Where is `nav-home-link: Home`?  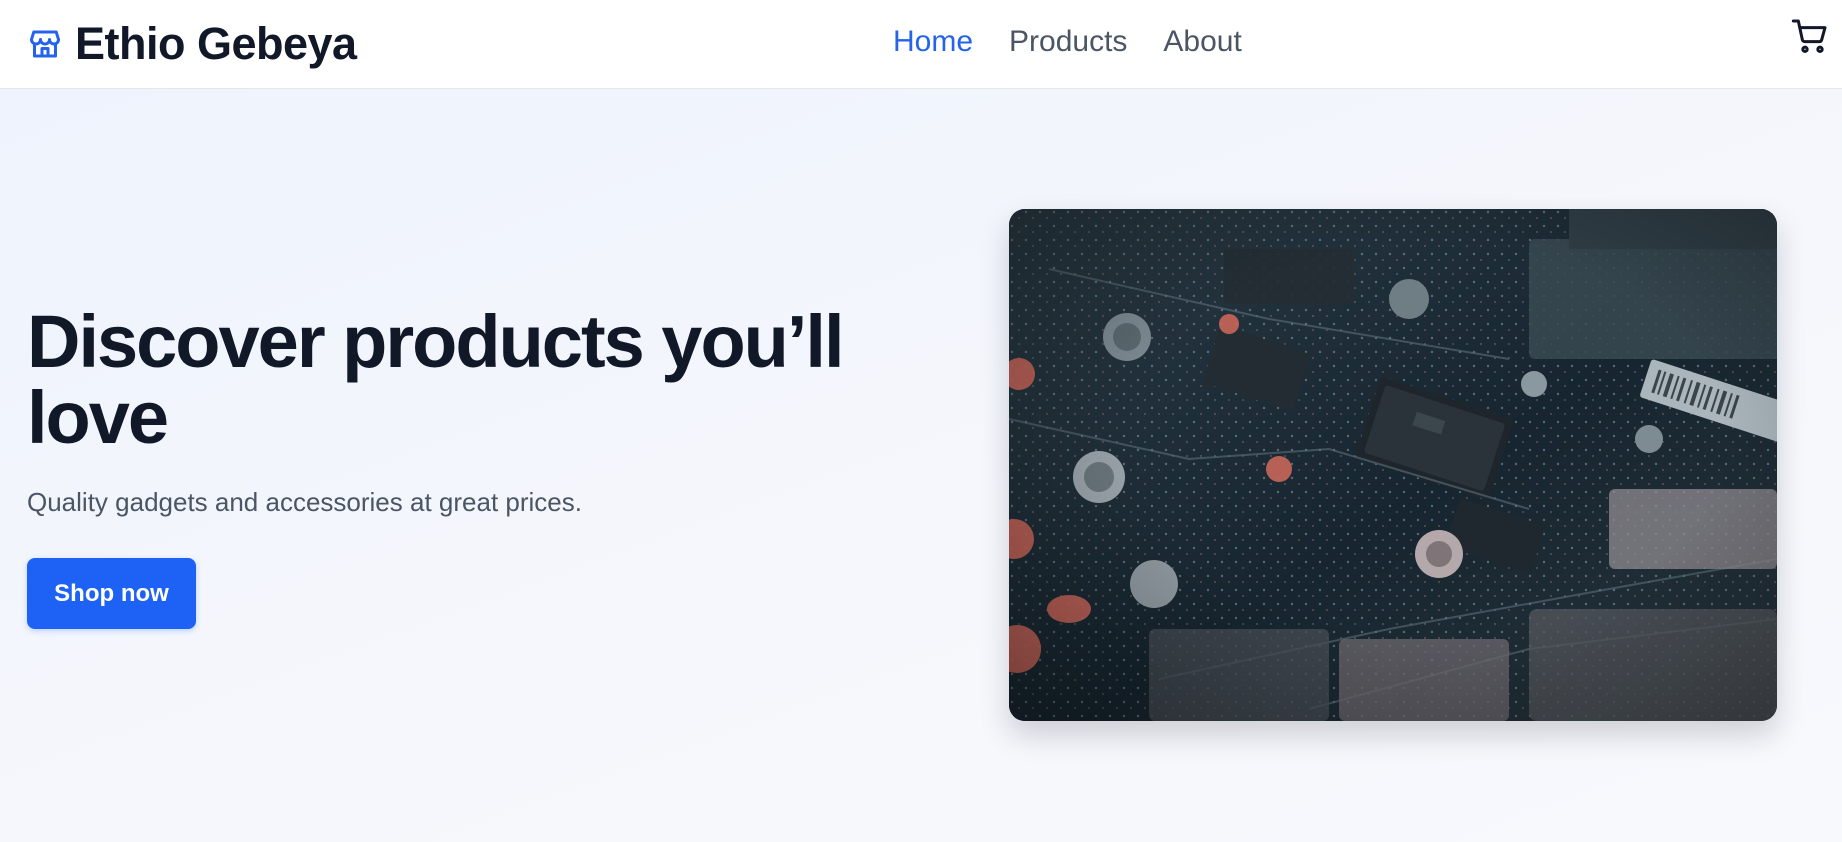
nav-home-link: Home is located at coordinates (933, 42).